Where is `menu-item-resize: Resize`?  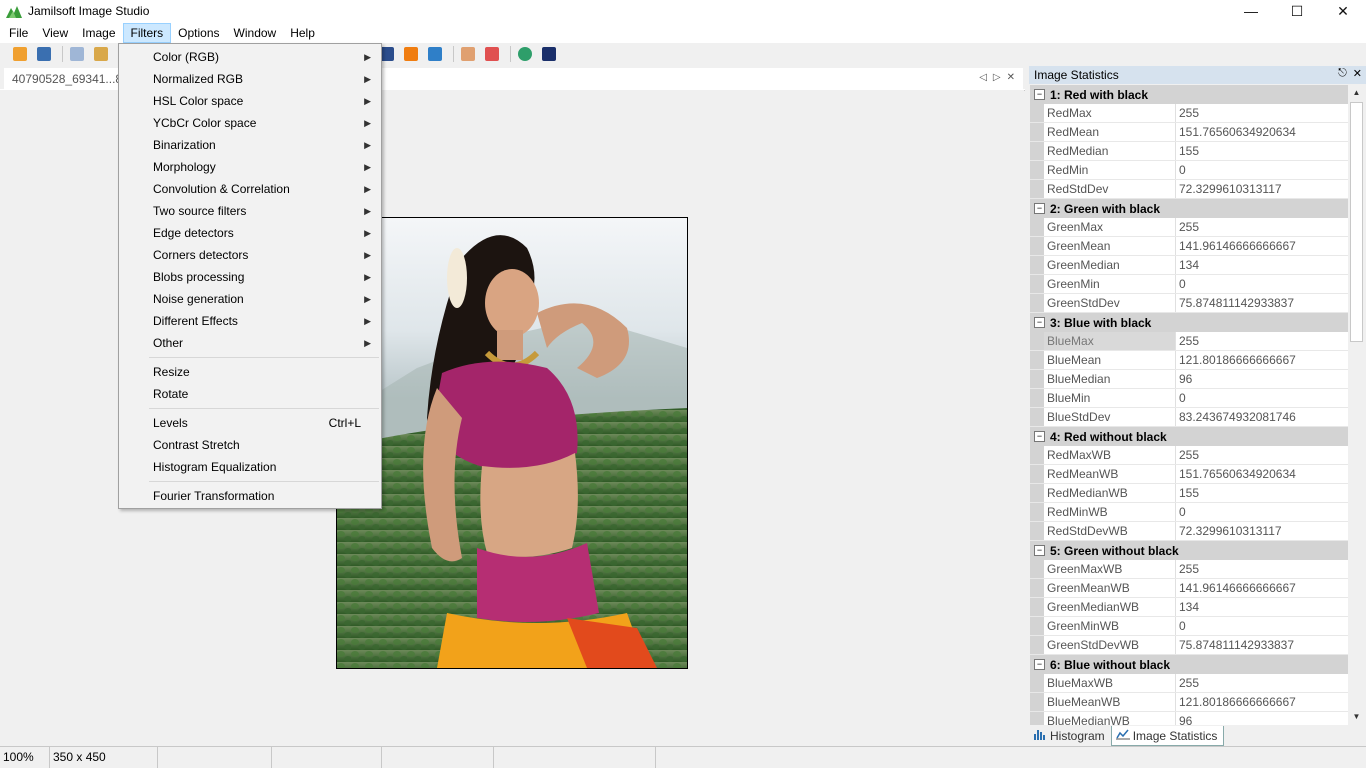
menu-item-resize: Resize is located at coordinates (250, 372).